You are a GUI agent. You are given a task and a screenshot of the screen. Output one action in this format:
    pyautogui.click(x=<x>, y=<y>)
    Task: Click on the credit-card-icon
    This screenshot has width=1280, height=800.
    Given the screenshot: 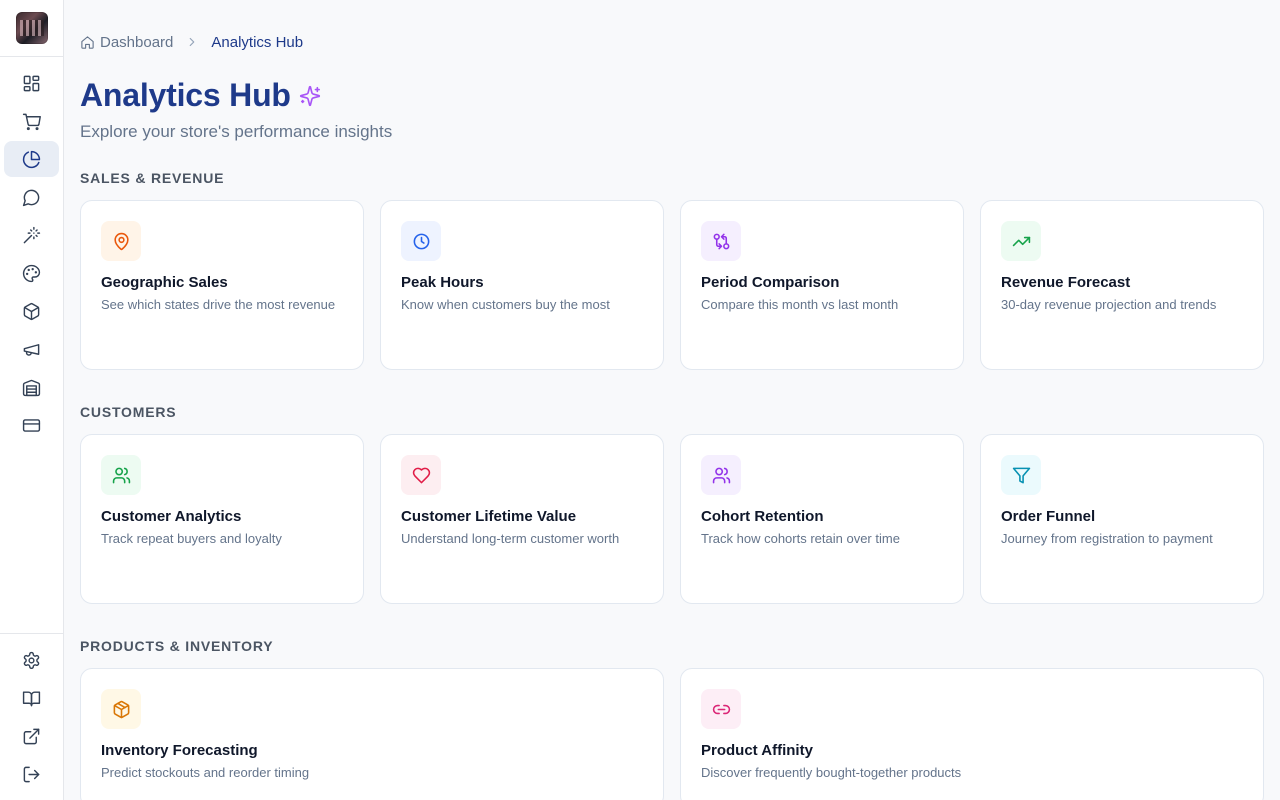 What is the action you would take?
    pyautogui.click(x=31, y=425)
    